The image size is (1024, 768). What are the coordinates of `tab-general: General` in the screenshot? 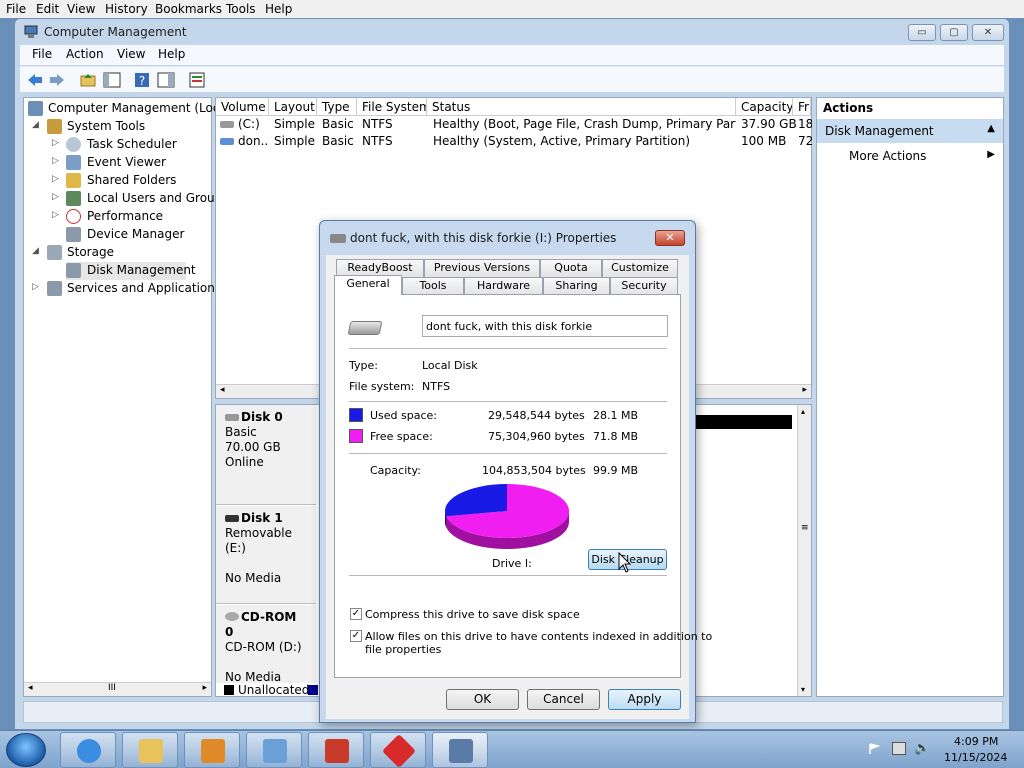 It's located at (368, 285).